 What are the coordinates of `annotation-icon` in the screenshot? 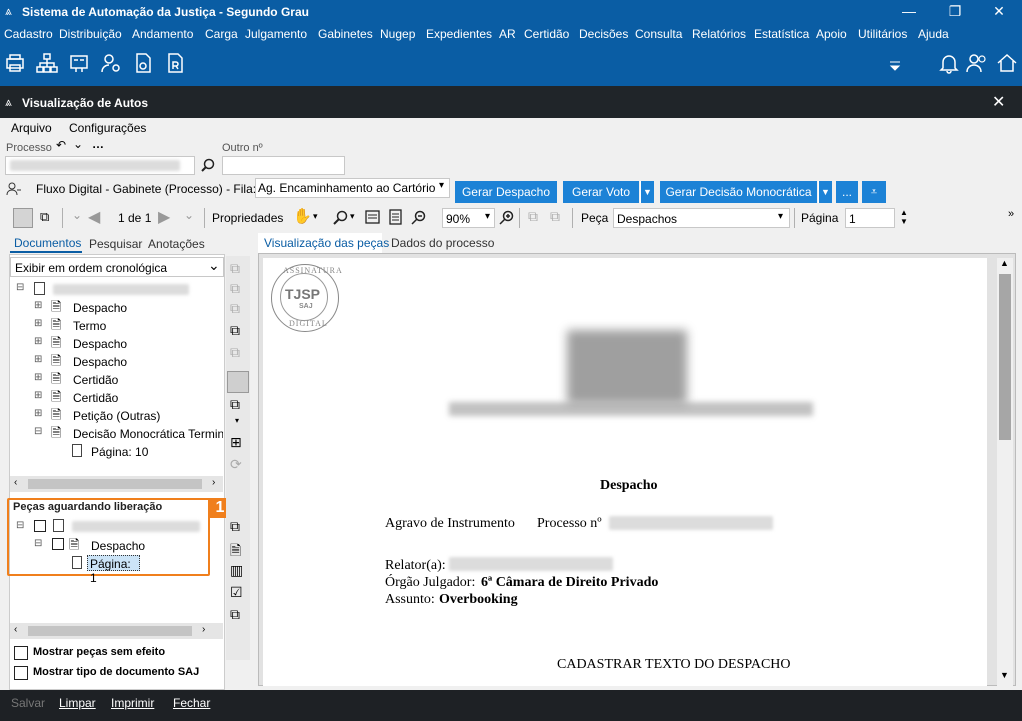 It's located at (238, 382).